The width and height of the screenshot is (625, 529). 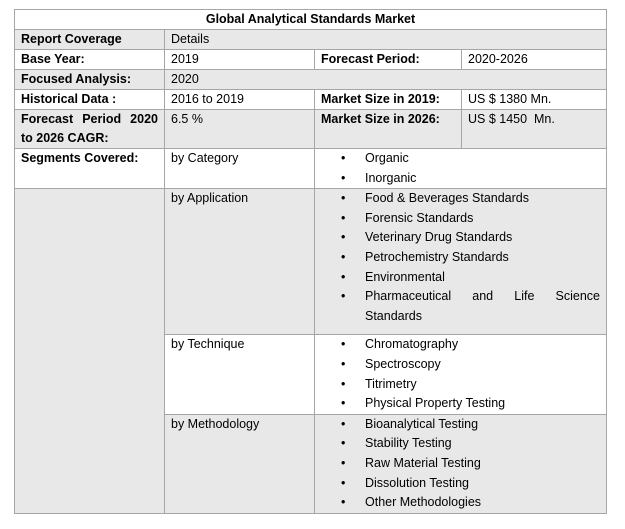 I want to click on list-item-label: Bioanalytical Testing, so click(x=422, y=423).